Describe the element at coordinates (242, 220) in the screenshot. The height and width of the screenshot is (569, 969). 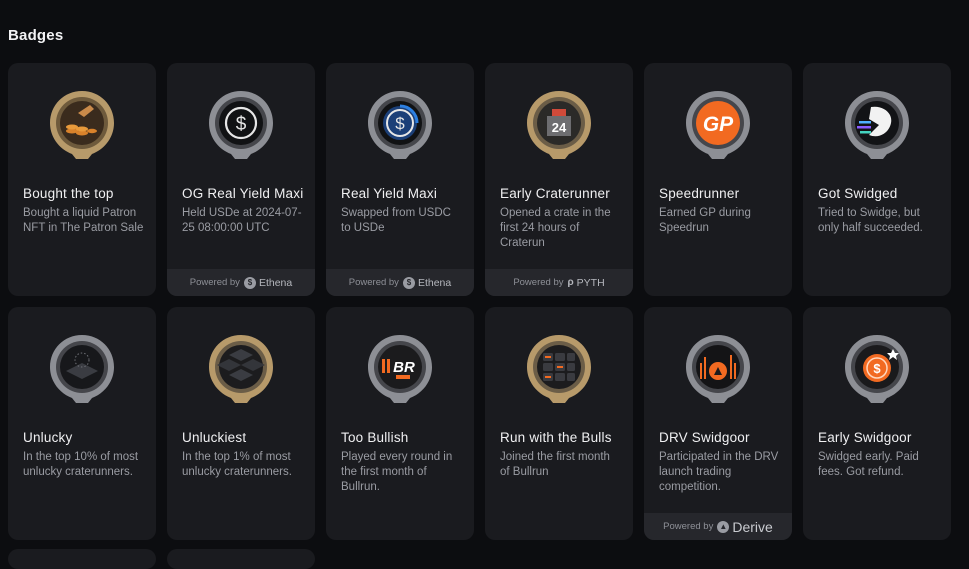
I see `badge-description: Held USDe at 2024-07-25 08:00:00 UTC` at that location.